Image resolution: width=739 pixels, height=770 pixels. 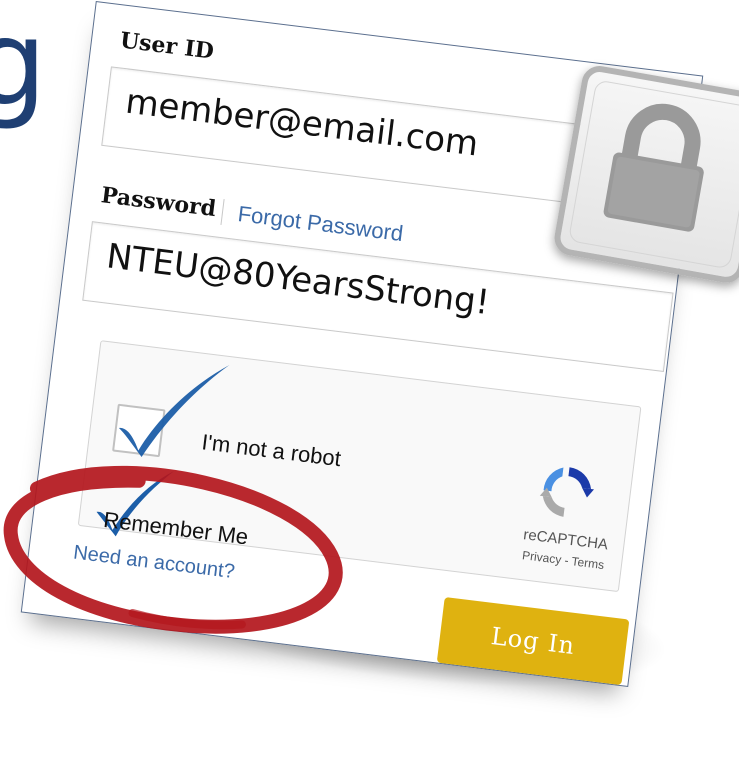 I want to click on privacy-link: Privacy, so click(x=541, y=557).